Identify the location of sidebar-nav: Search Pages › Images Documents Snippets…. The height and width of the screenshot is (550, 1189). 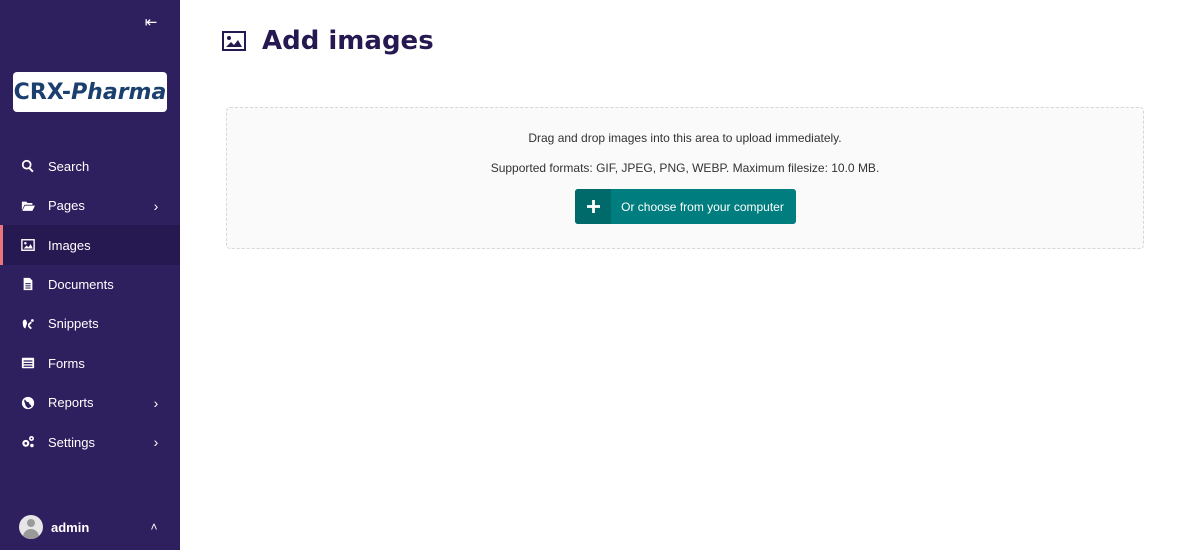
(90, 304).